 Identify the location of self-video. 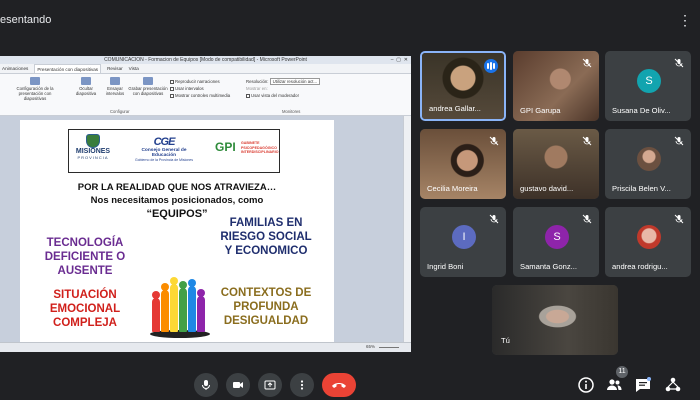
(555, 320).